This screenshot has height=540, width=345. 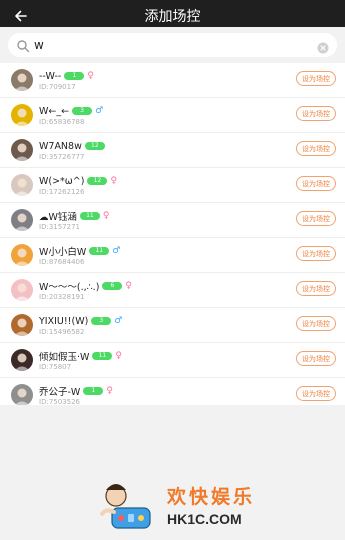 I want to click on name-line: YIXIU!!(W) 3 ♂, so click(x=80, y=321).